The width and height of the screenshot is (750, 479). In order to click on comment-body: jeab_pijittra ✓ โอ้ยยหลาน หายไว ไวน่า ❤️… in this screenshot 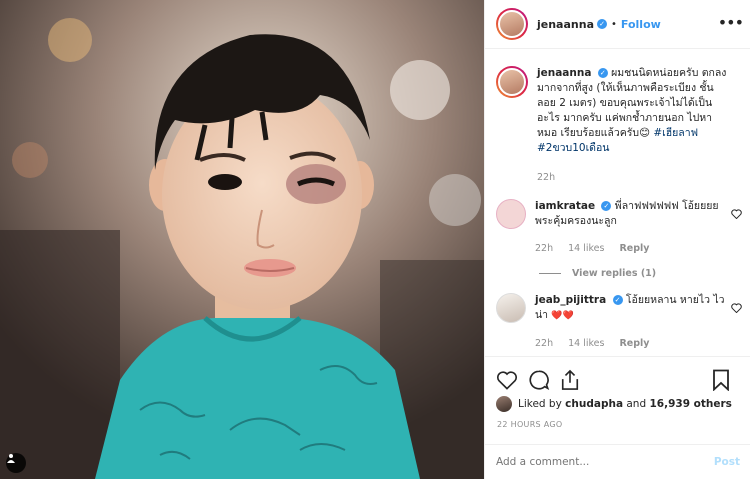, I will do `click(630, 322)`.